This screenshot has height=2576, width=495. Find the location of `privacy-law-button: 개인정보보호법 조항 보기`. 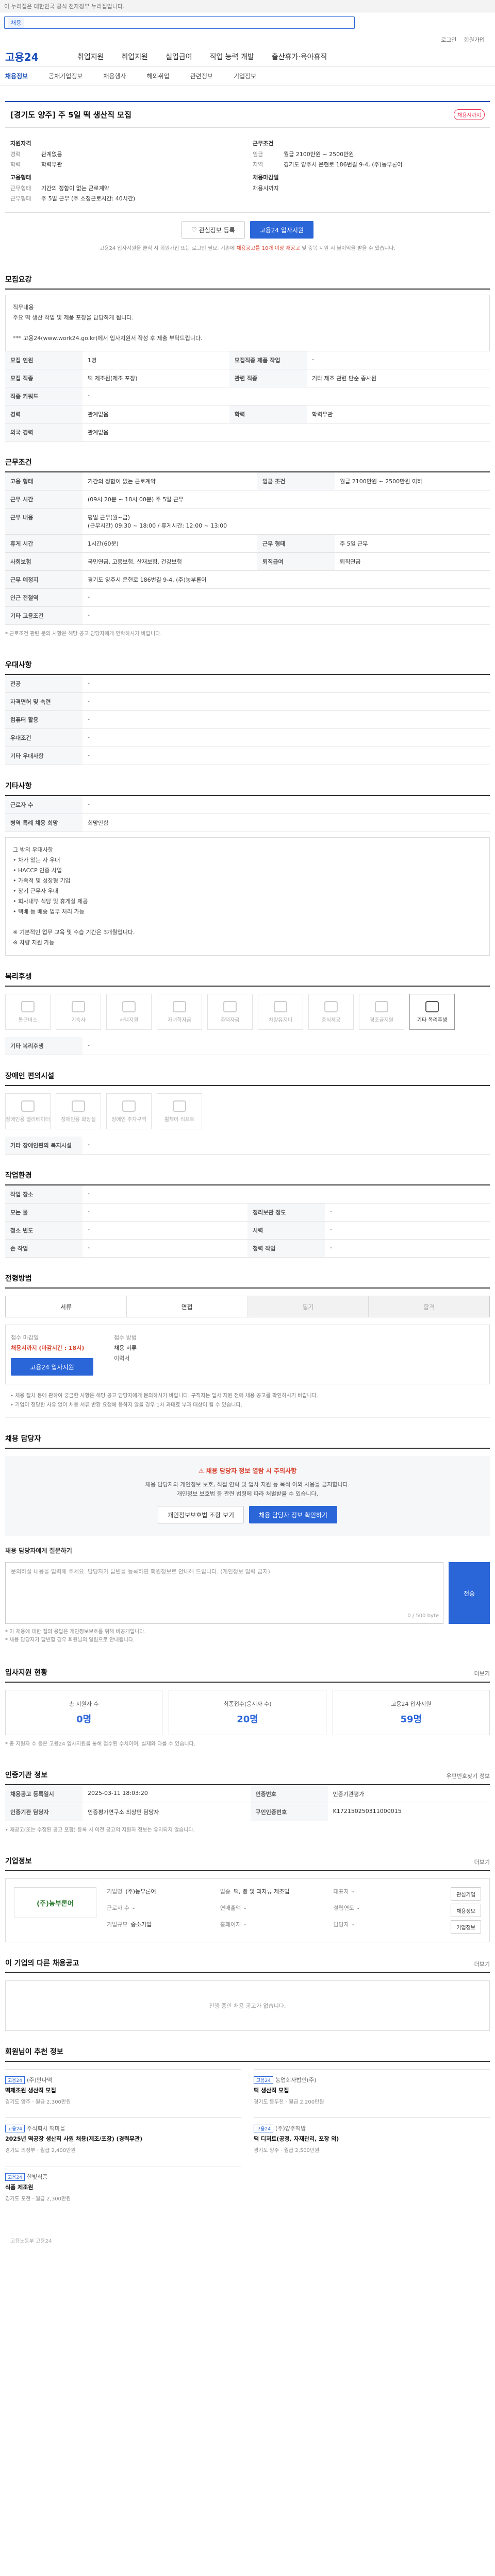

privacy-law-button: 개인정보보호법 조항 보기 is located at coordinates (201, 1514).